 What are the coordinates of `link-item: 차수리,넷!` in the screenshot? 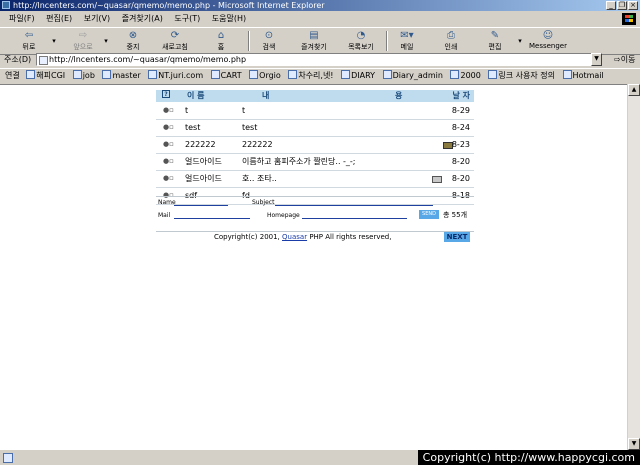 It's located at (311, 75).